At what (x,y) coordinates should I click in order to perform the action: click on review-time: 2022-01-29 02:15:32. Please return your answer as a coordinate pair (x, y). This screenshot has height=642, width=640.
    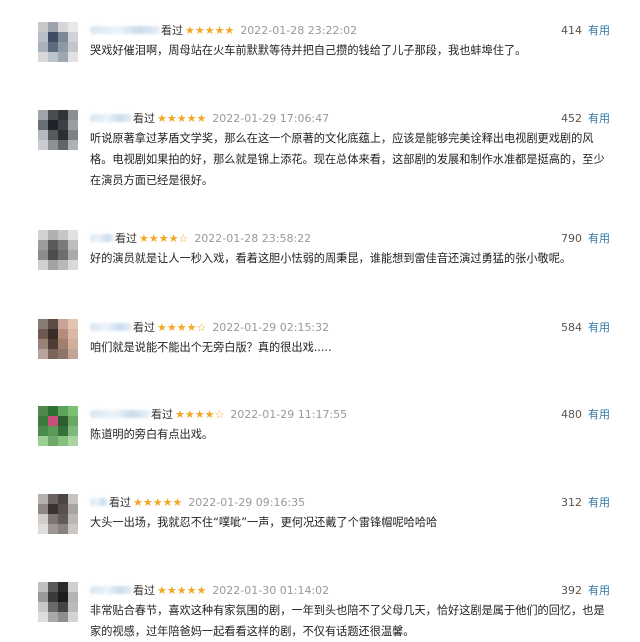
    Looking at the image, I should click on (270, 327).